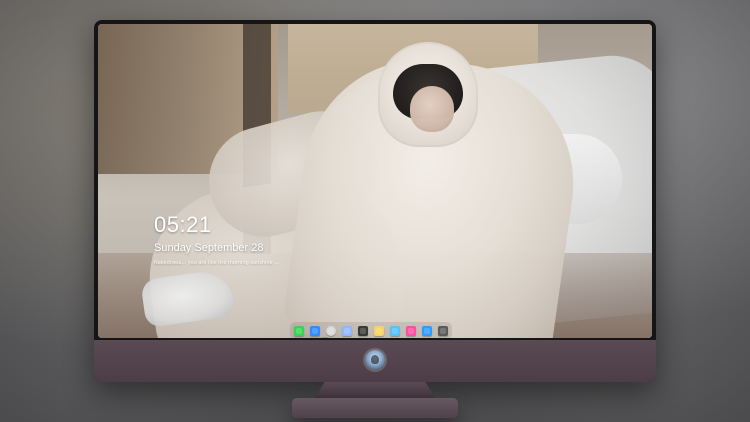  I want to click on settings-app-icon, so click(331, 331).